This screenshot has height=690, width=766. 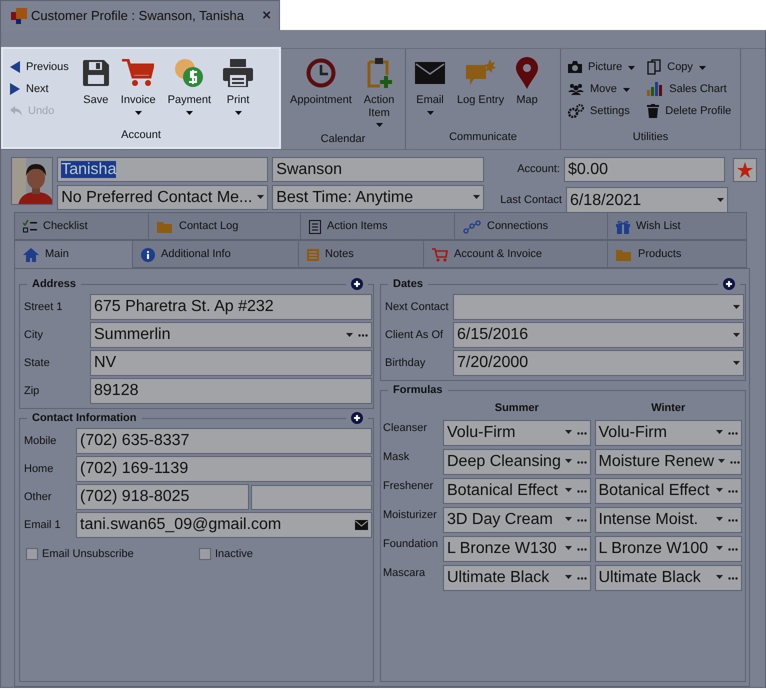 What do you see at coordinates (189, 90) in the screenshot?
I see `ribbon-button: Payment` at bounding box center [189, 90].